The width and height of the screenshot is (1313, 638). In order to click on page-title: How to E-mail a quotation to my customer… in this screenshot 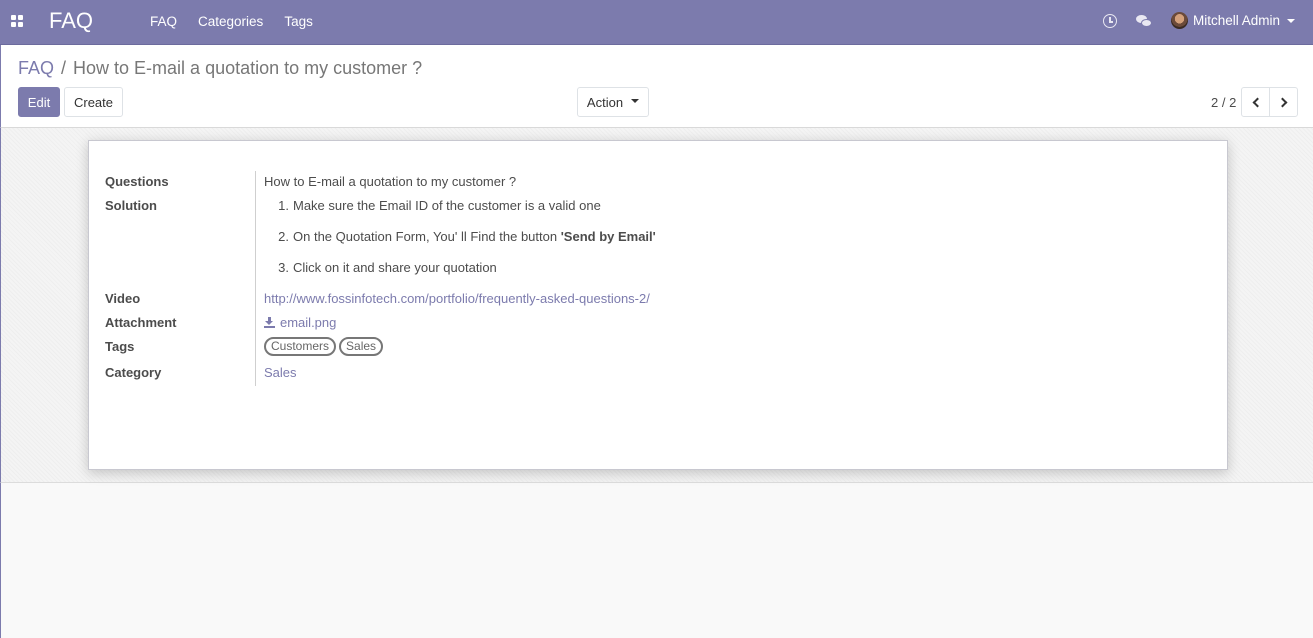, I will do `click(248, 68)`.